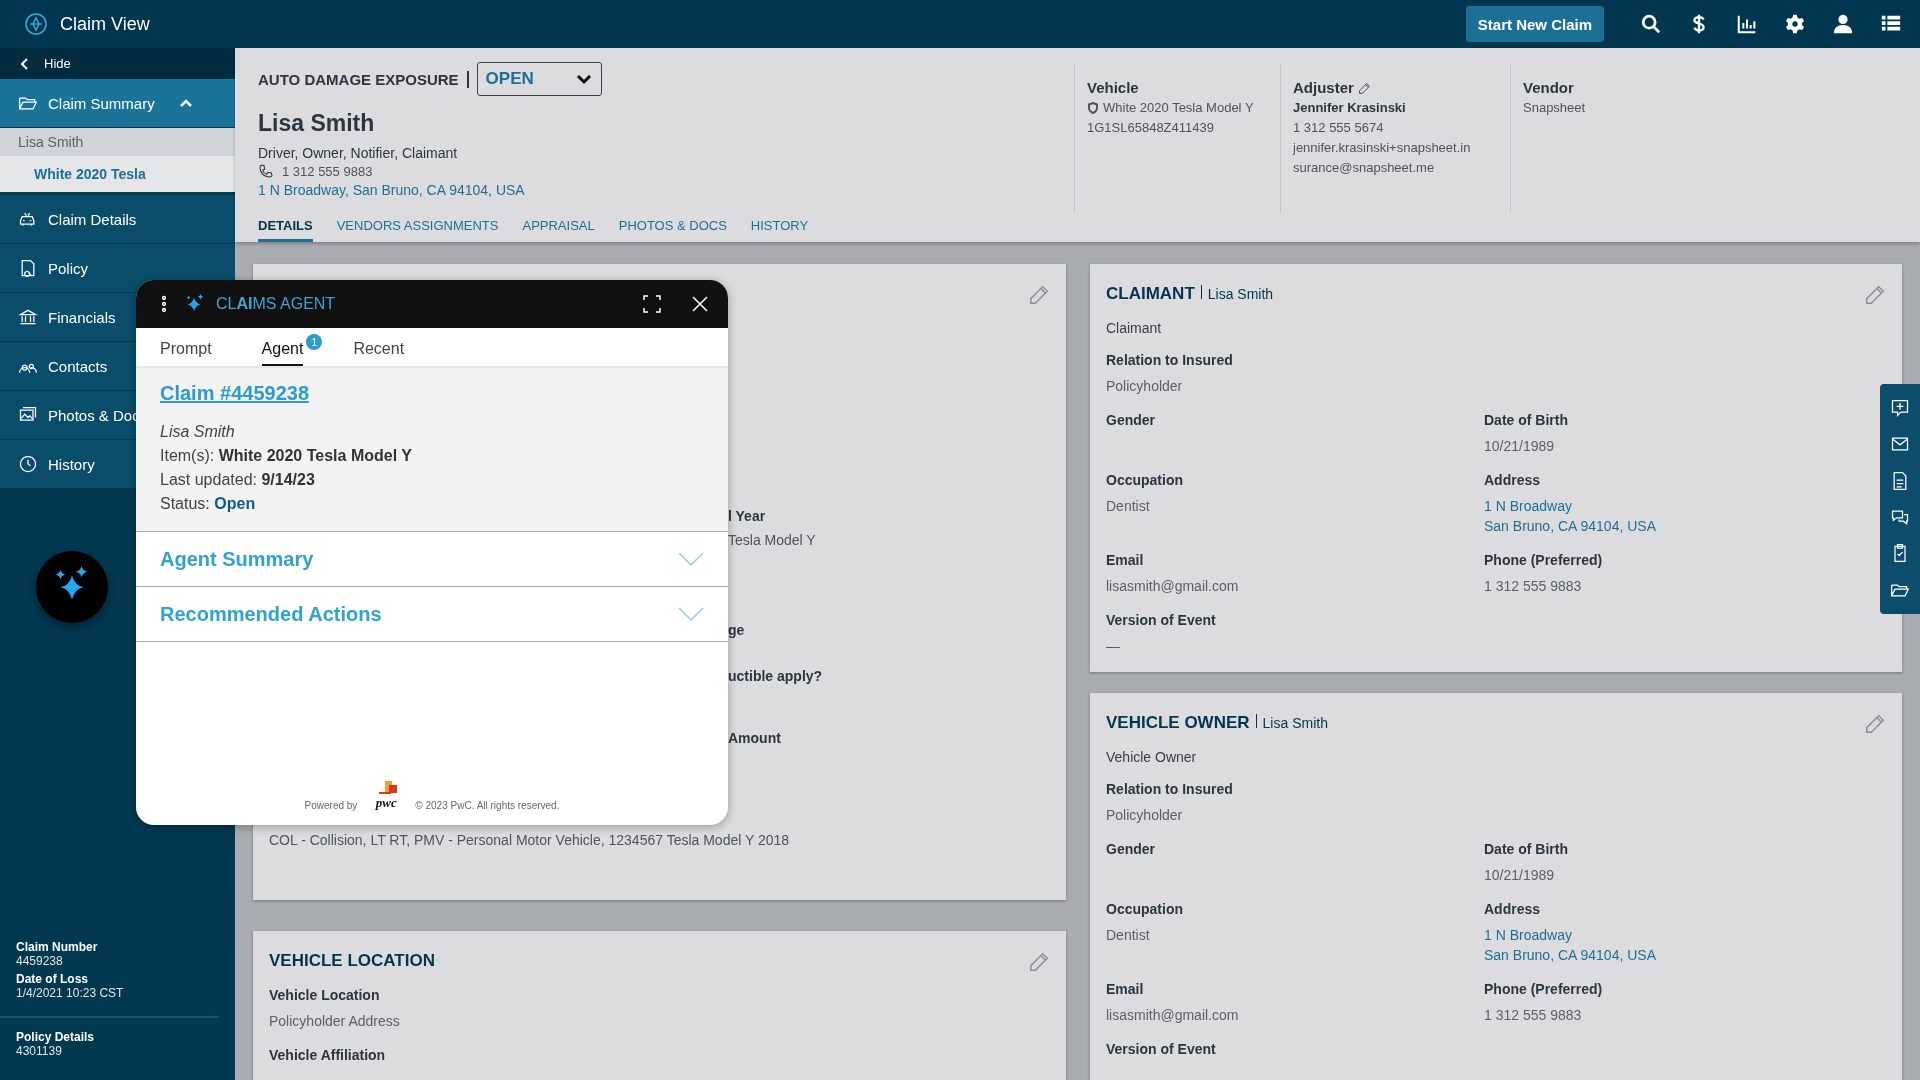 The width and height of the screenshot is (1920, 1080). Describe the element at coordinates (363, 79) in the screenshot. I see `exposure-label: AUTO DAMAGE EXPOSURE` at that location.